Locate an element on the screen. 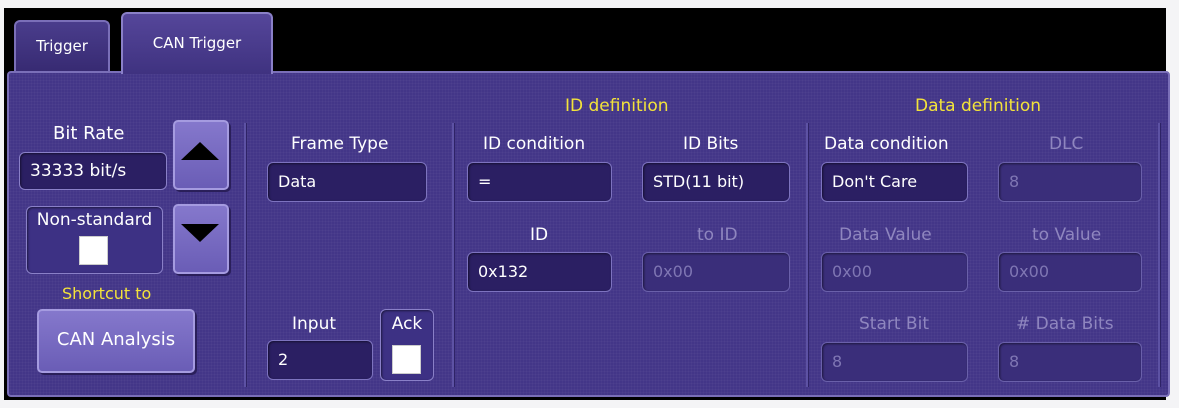  ack-label: Ack is located at coordinates (407, 324).